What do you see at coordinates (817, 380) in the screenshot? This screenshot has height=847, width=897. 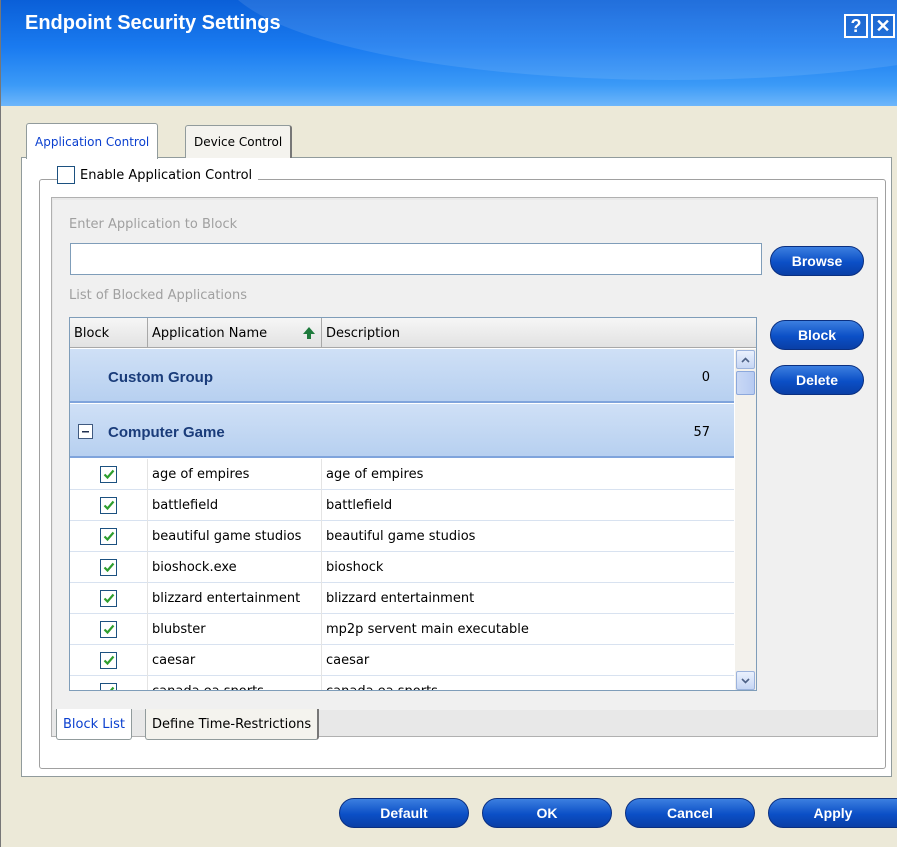 I see `delete-button: Delete` at bounding box center [817, 380].